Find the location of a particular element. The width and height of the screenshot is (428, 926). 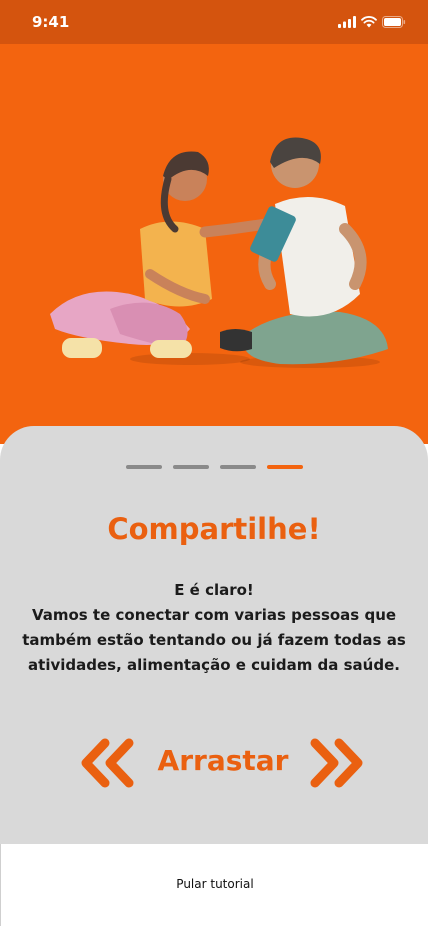

footer: Pular tutorial is located at coordinates (214, 885).